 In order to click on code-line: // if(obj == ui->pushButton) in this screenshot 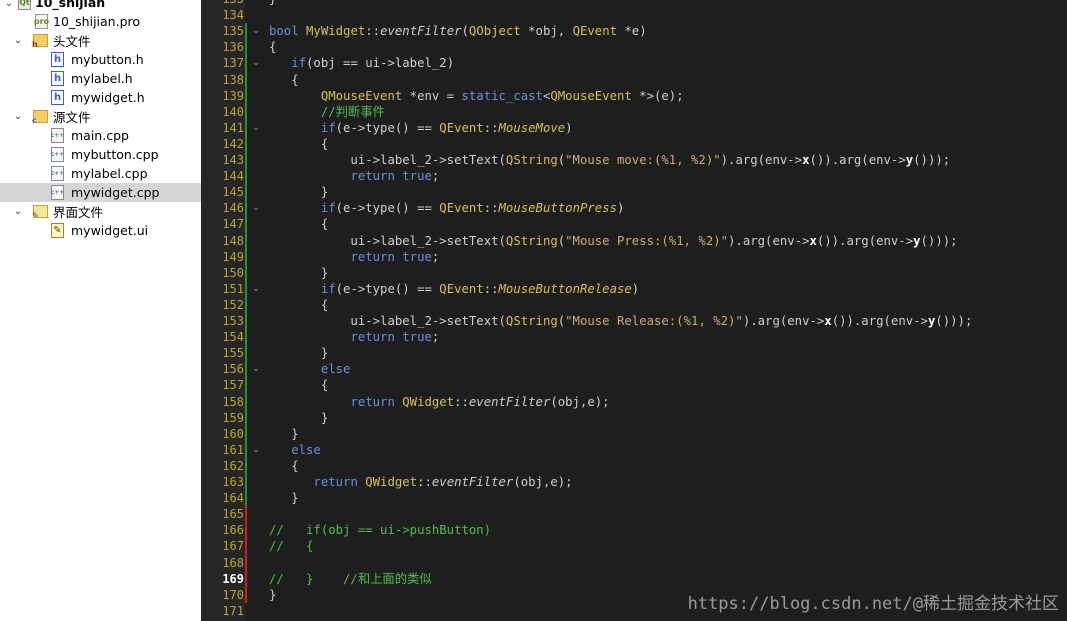, I will do `click(380, 530)`.